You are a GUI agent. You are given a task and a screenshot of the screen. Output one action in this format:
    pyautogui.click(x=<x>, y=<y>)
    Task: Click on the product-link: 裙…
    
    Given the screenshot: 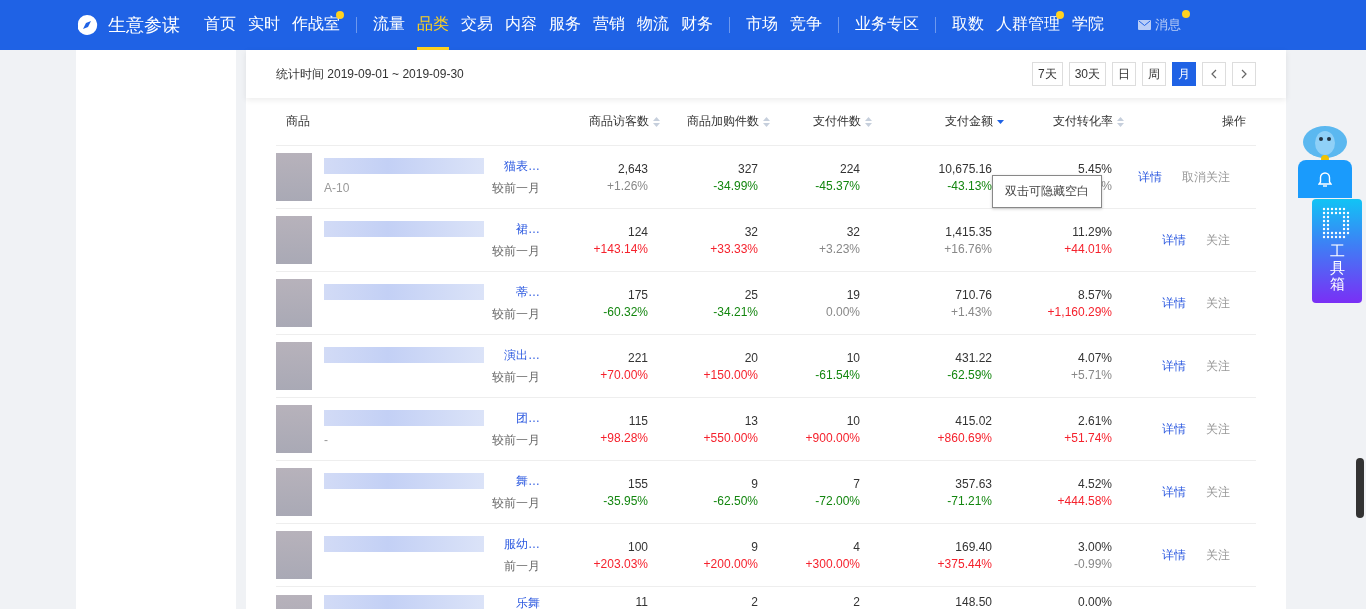 What is the action you would take?
    pyautogui.click(x=528, y=229)
    